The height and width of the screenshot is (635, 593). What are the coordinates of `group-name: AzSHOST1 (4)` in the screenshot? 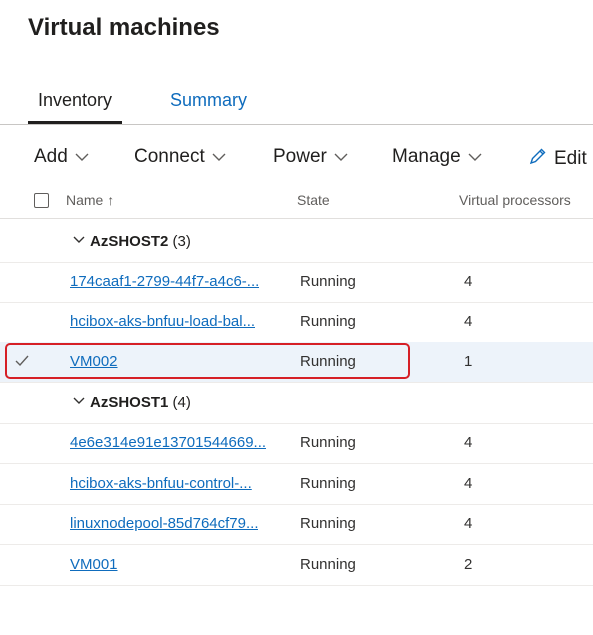 It's located at (140, 402).